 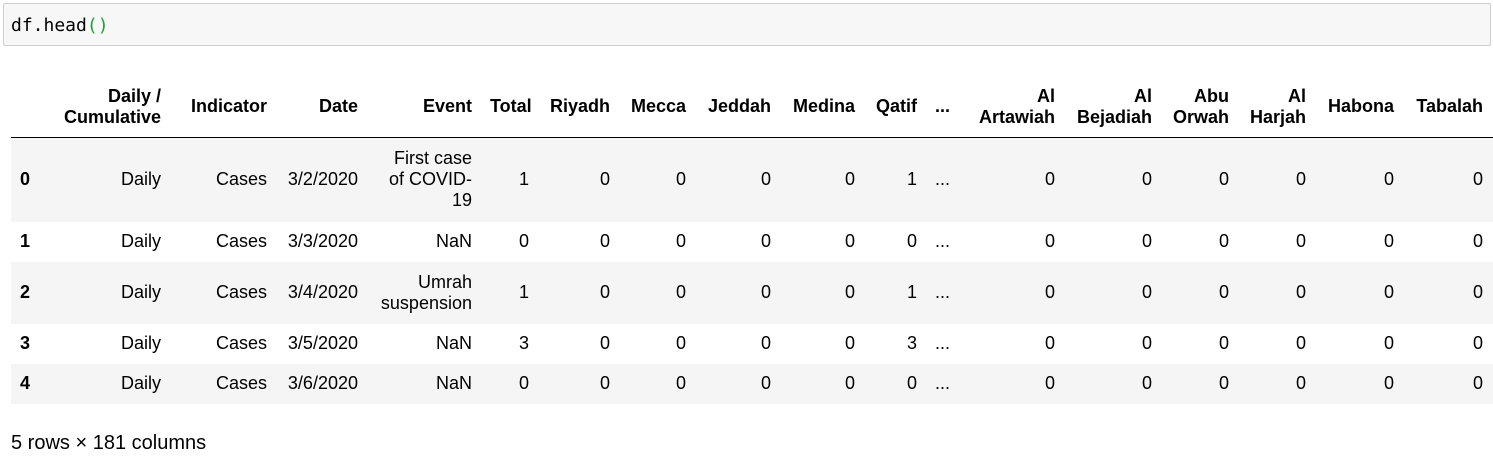 What do you see at coordinates (322, 179) in the screenshot?
I see `table-cell: 3/2/2020` at bounding box center [322, 179].